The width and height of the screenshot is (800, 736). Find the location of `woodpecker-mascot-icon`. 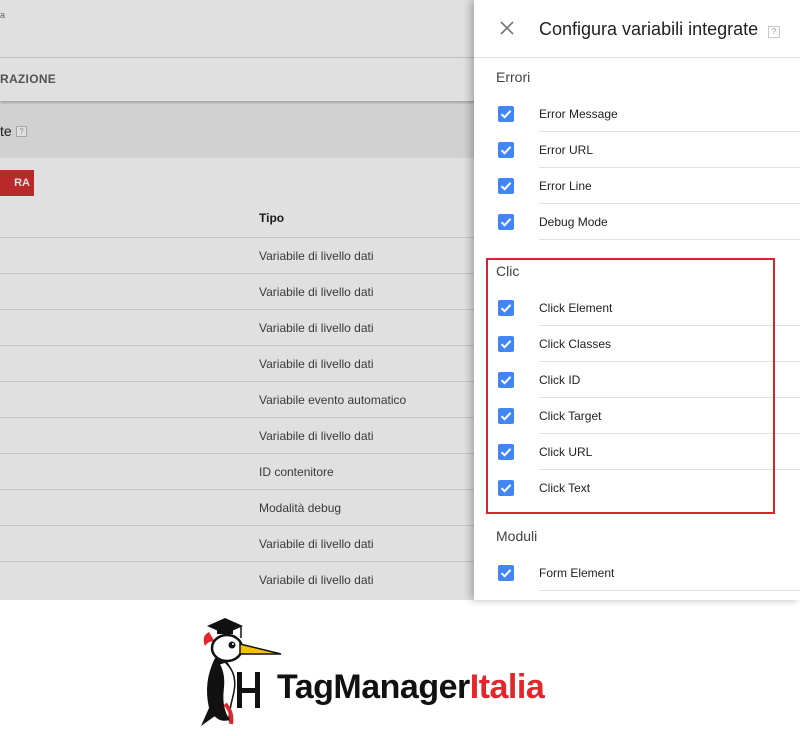

woodpecker-mascot-icon is located at coordinates (241, 672).